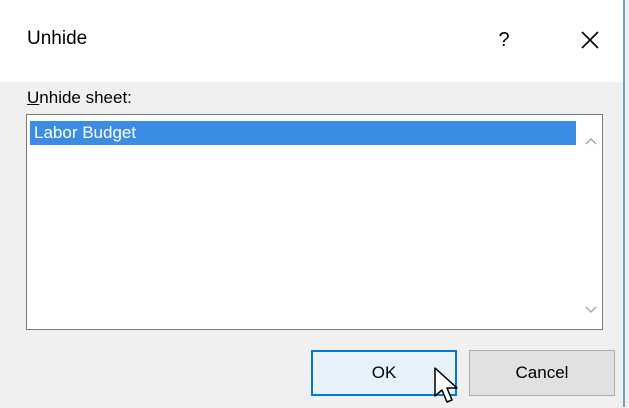 The height and width of the screenshot is (408, 629). Describe the element at coordinates (33, 97) in the screenshot. I see `label-accelerator: U` at that location.